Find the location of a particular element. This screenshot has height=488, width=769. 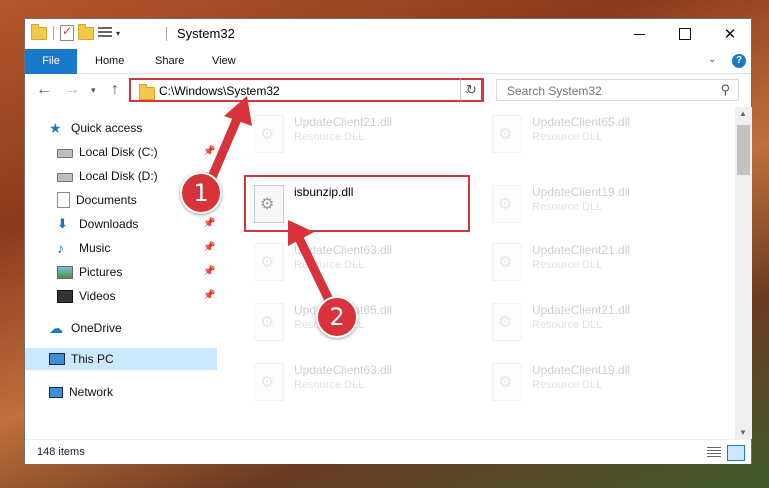

sidebar-item-label: OneDrive is located at coordinates (96, 328).